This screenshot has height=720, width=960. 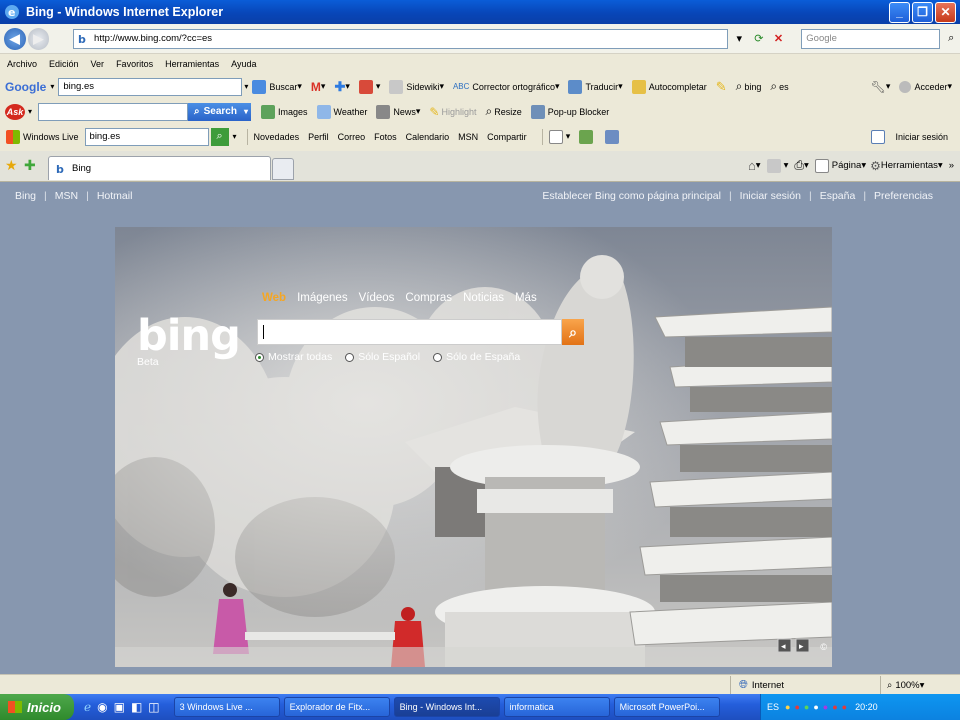 What do you see at coordinates (815, 707) in the screenshot?
I see `tray-icon-4: ●` at bounding box center [815, 707].